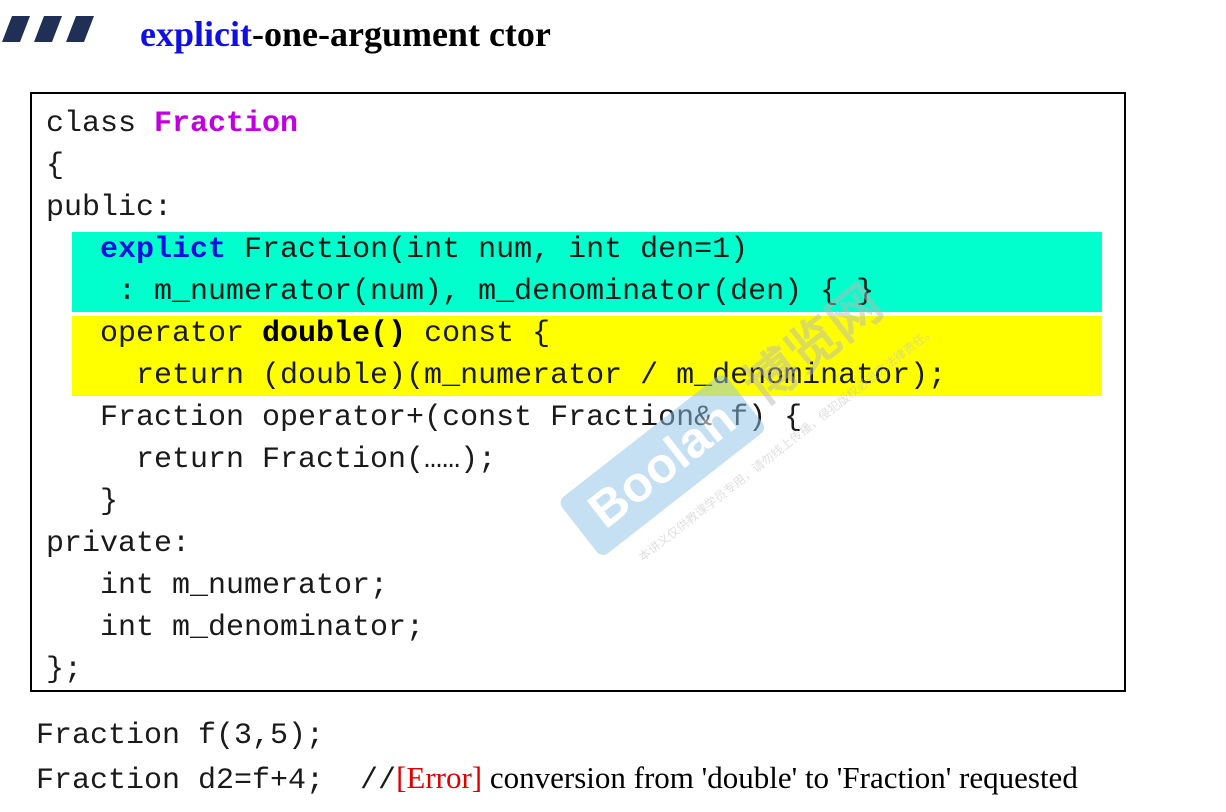 Image resolution: width=1226 pixels, height=812 pixels. What do you see at coordinates (154, 334) in the screenshot?
I see `code-text: operator` at bounding box center [154, 334].